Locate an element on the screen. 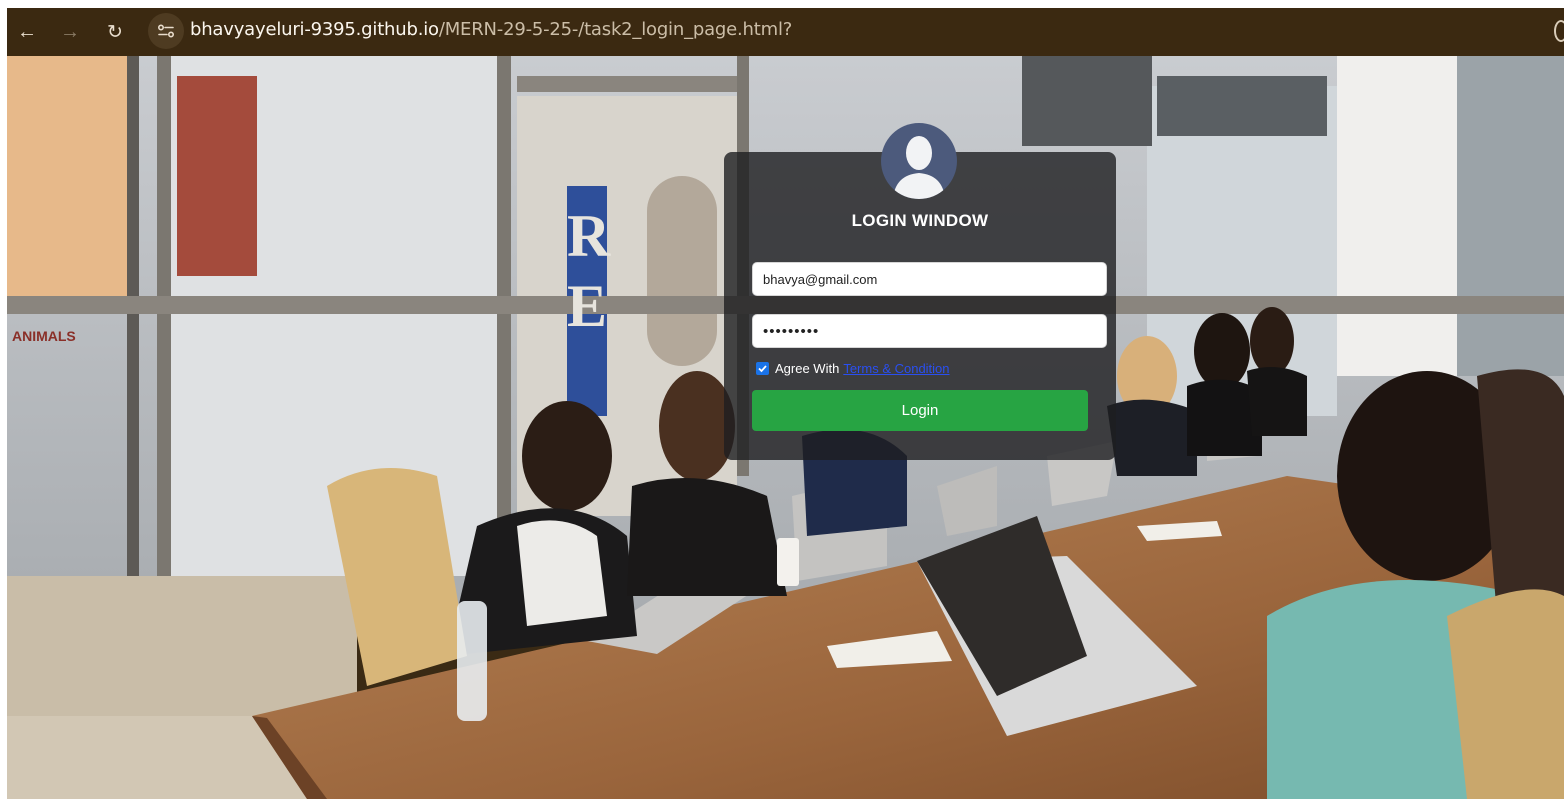  email-field is located at coordinates (929, 279).